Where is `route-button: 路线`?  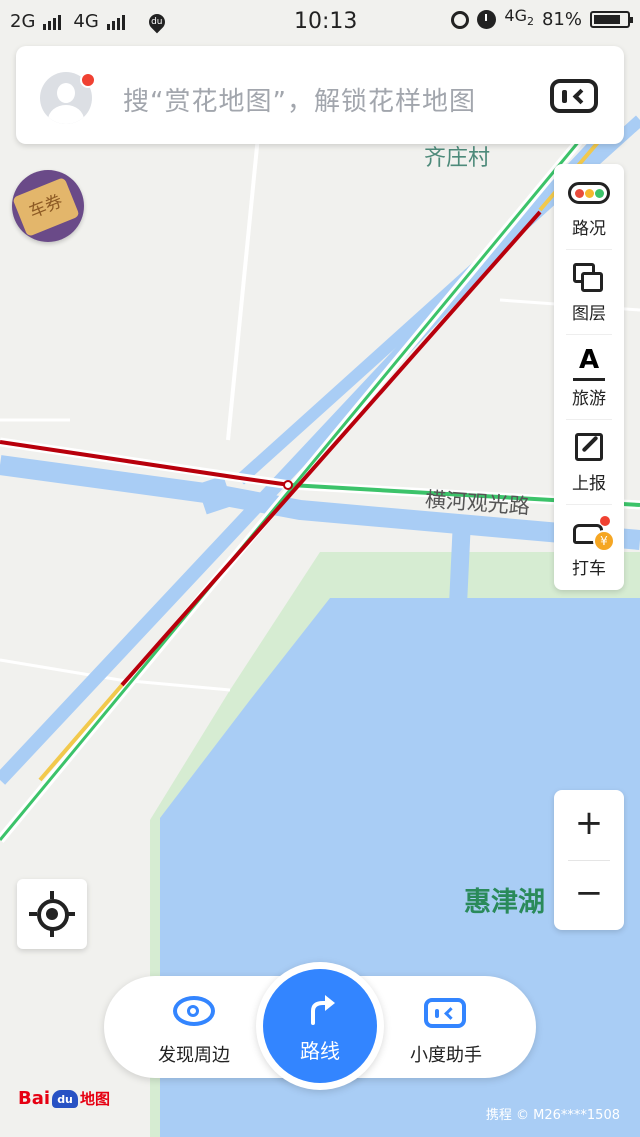
route-button: 路线 is located at coordinates (320, 1026).